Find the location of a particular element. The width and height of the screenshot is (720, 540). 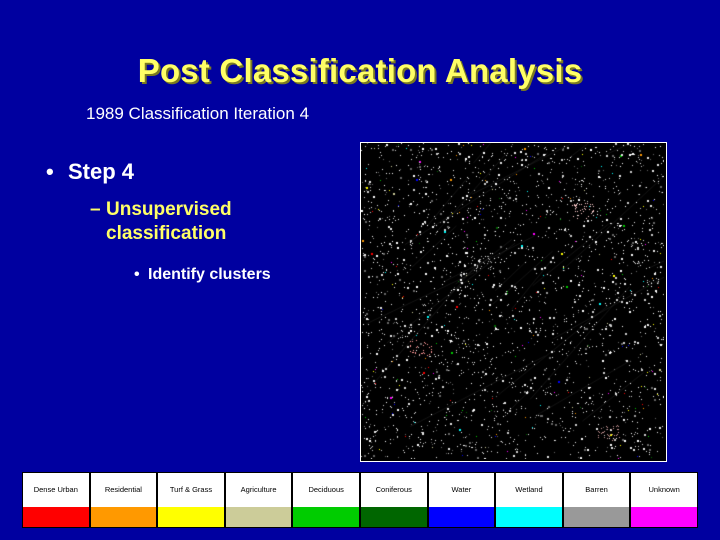

legend-item-label: Agriculture is located at coordinates (258, 490).